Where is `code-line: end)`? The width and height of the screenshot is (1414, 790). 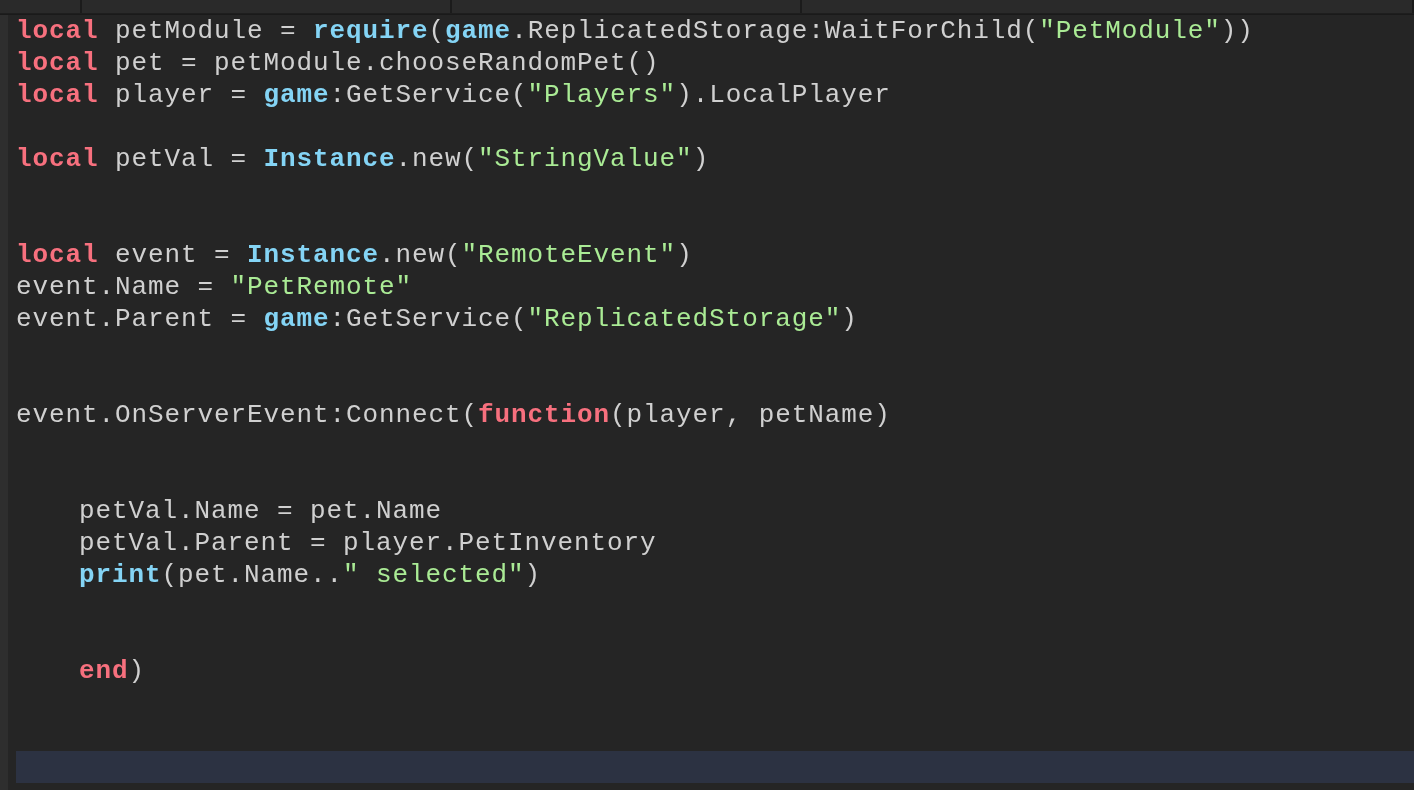 code-line: end) is located at coordinates (112, 671).